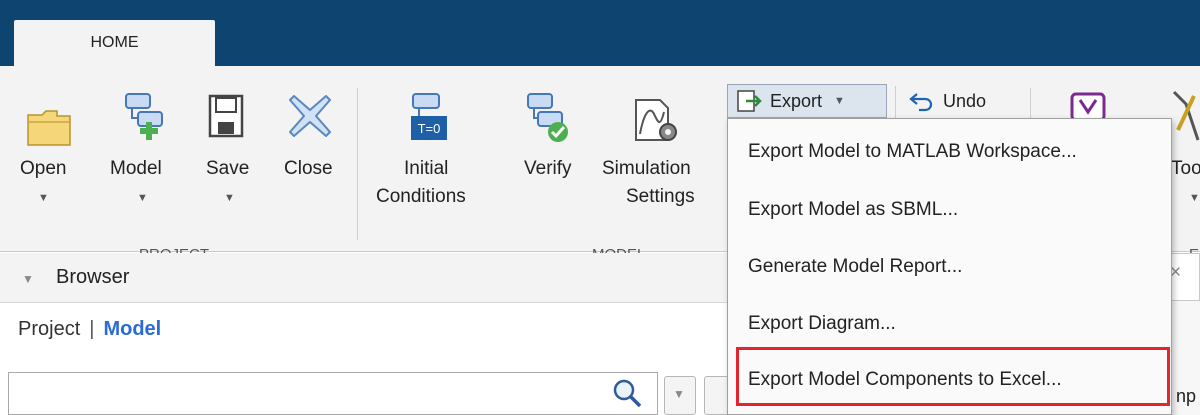 Image resolution: width=1200 pixels, height=415 pixels. I want to click on nav-model-link: Model, so click(132, 329).